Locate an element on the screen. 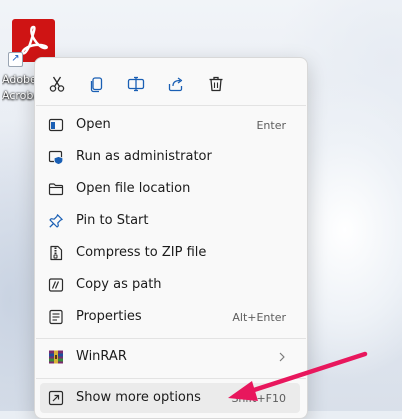 The width and height of the screenshot is (402, 419). delete-button is located at coordinates (216, 84).